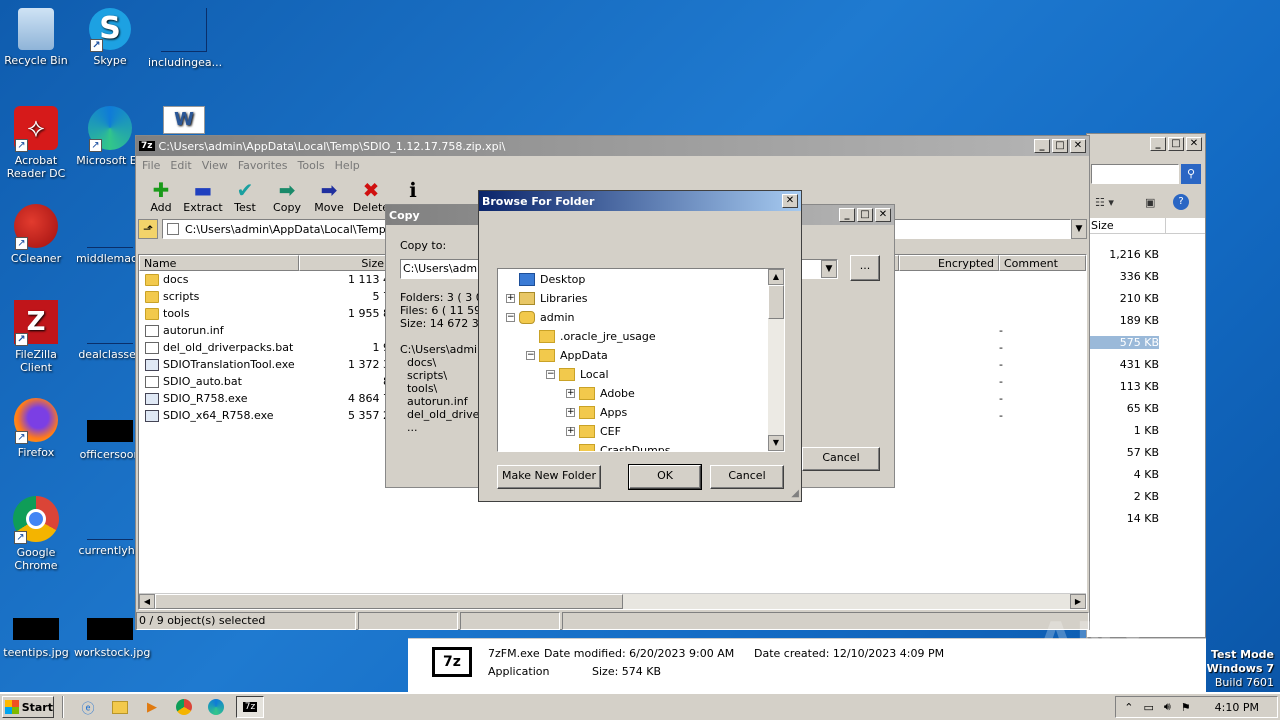 The height and width of the screenshot is (720, 1280). What do you see at coordinates (1167, 707) in the screenshot?
I see `volume-icon: 🔊︎` at bounding box center [1167, 707].